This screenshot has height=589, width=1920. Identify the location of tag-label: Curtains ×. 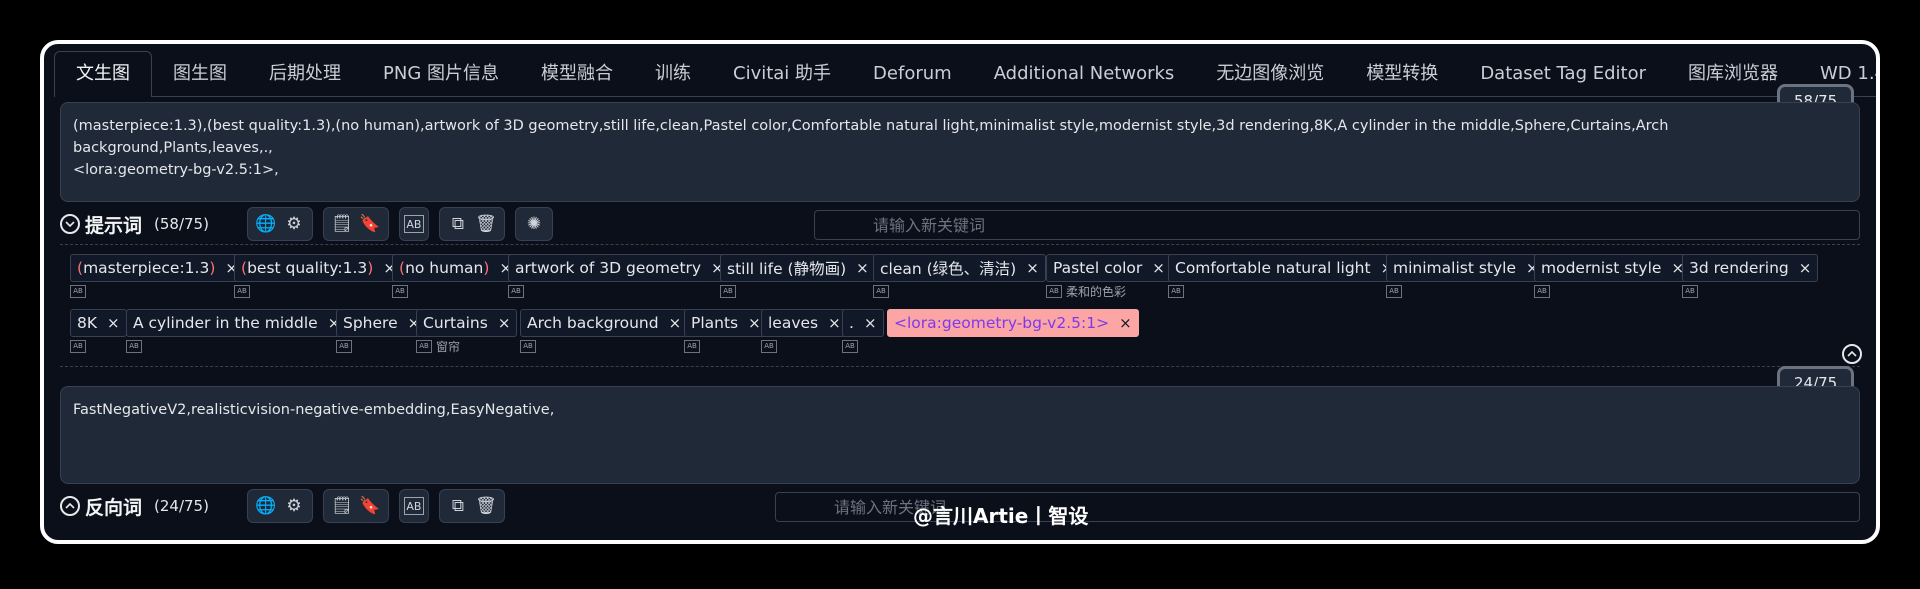
(467, 323).